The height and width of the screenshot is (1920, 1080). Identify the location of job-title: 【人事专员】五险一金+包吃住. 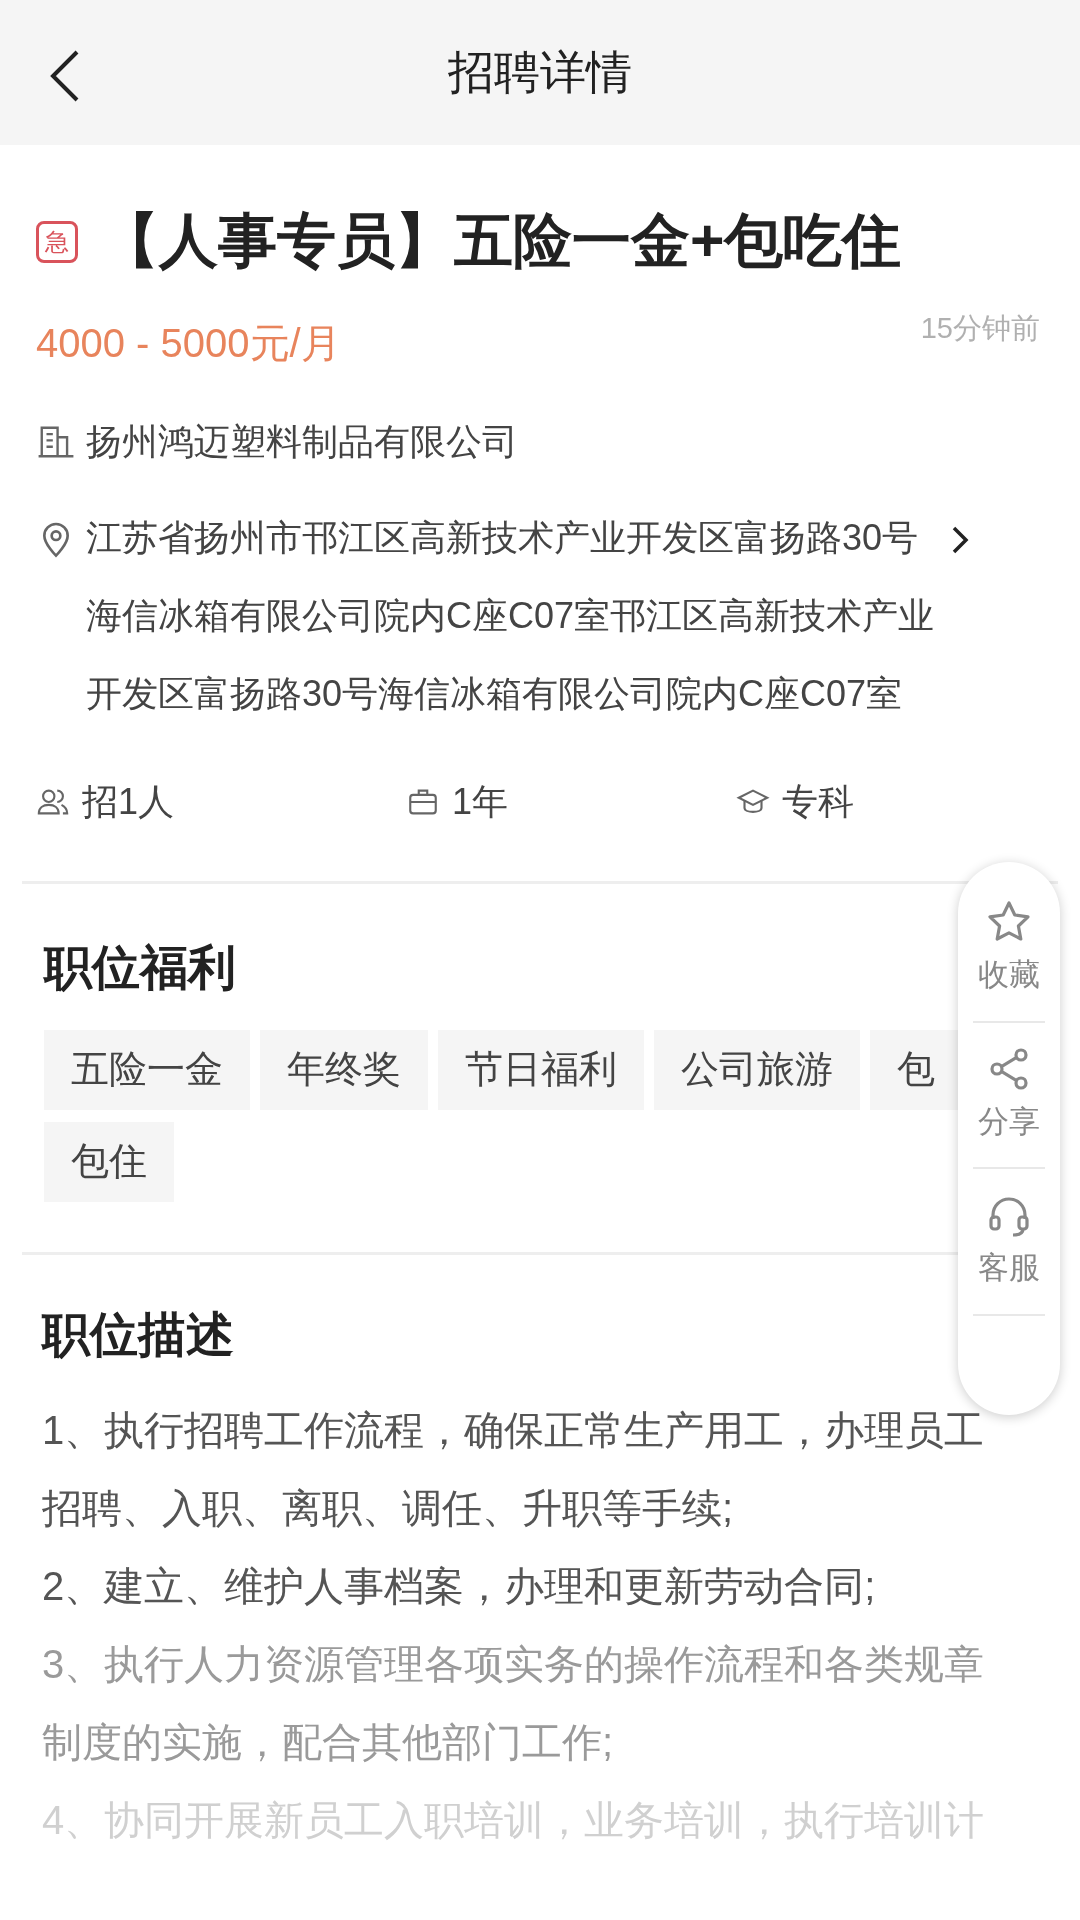
(501, 241).